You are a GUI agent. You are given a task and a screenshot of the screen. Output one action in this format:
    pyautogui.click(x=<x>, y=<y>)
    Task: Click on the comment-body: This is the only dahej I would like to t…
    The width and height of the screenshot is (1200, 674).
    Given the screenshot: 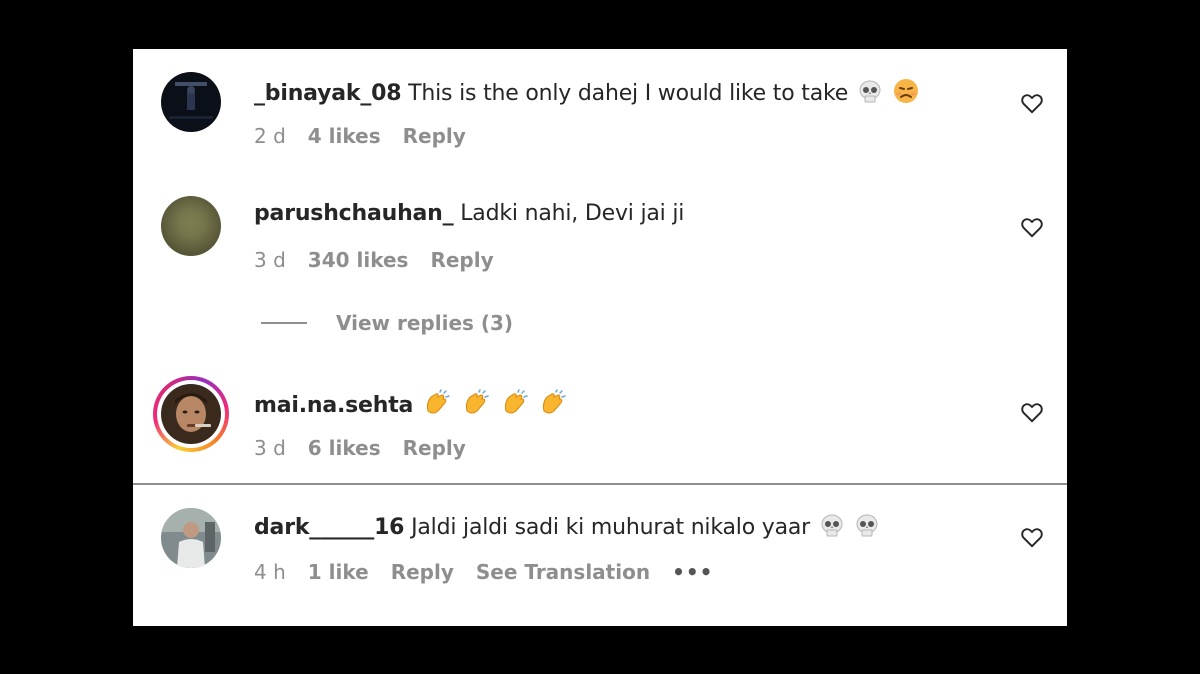 What is the action you would take?
    pyautogui.click(x=628, y=93)
    